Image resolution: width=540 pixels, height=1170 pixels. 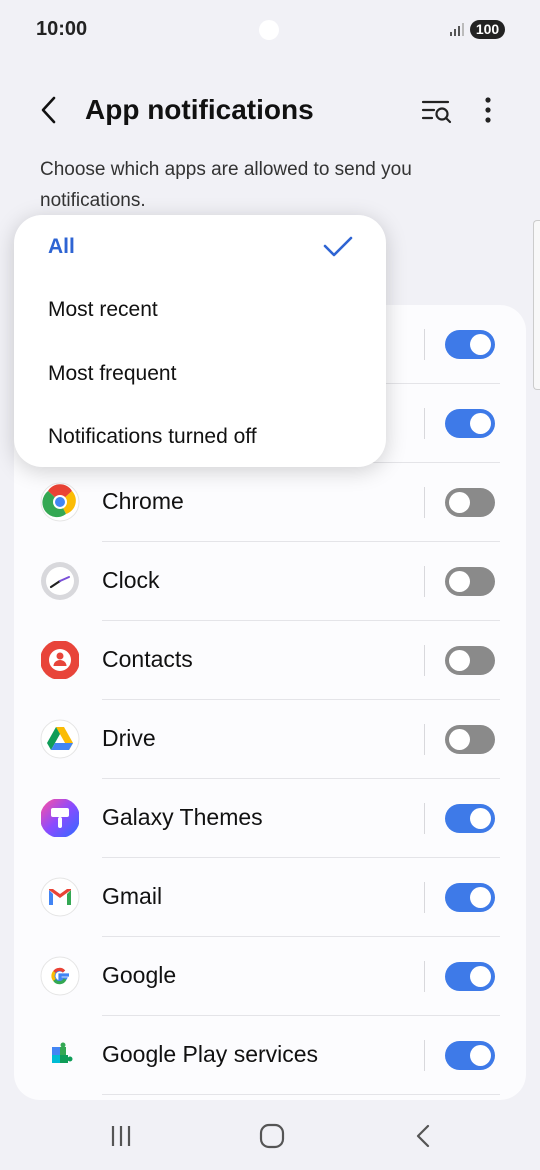 I want to click on galaxy-themes-icon, so click(x=60, y=818).